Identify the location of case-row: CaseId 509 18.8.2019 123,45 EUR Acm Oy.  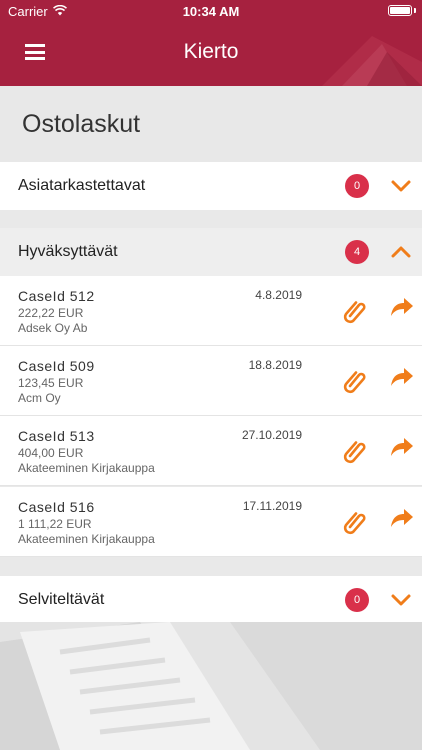
(211, 381).